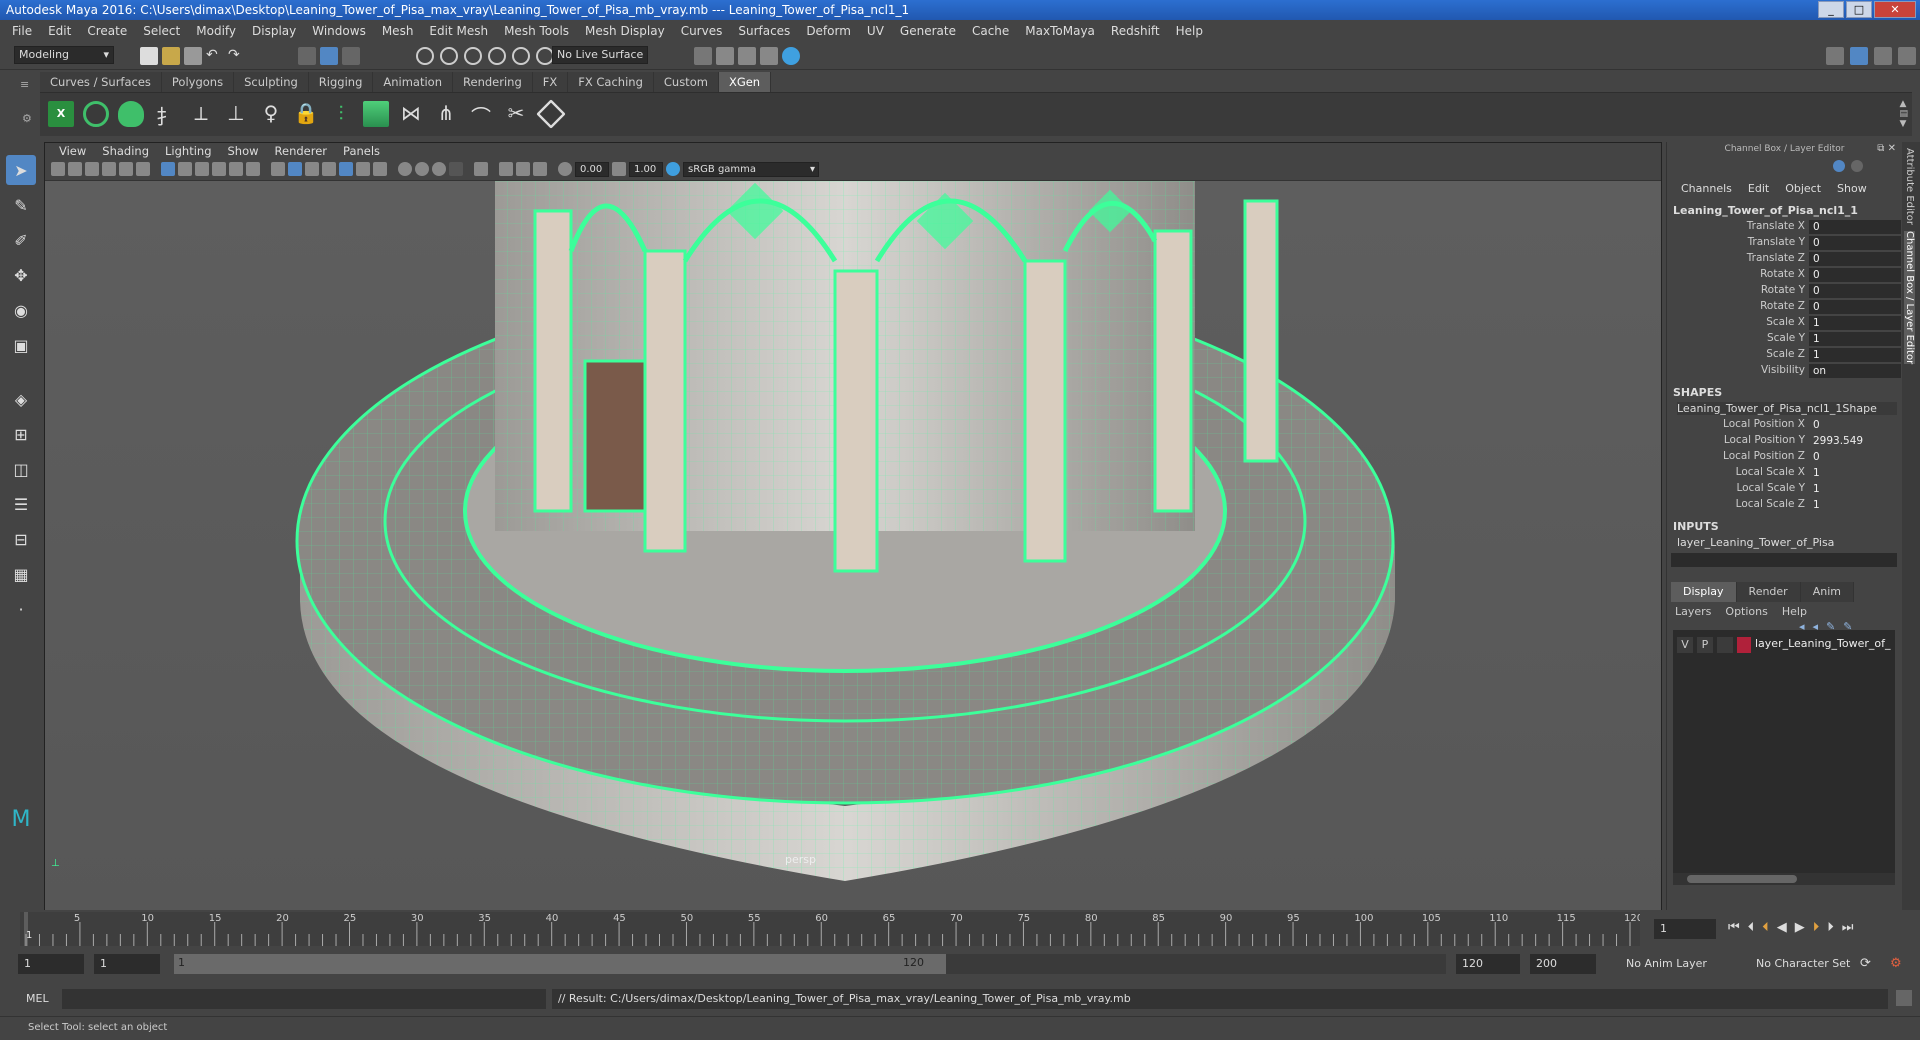 The width and height of the screenshot is (1920, 1040). I want to click on attr-local-position-x: Local Position X 0, so click(1785, 426).